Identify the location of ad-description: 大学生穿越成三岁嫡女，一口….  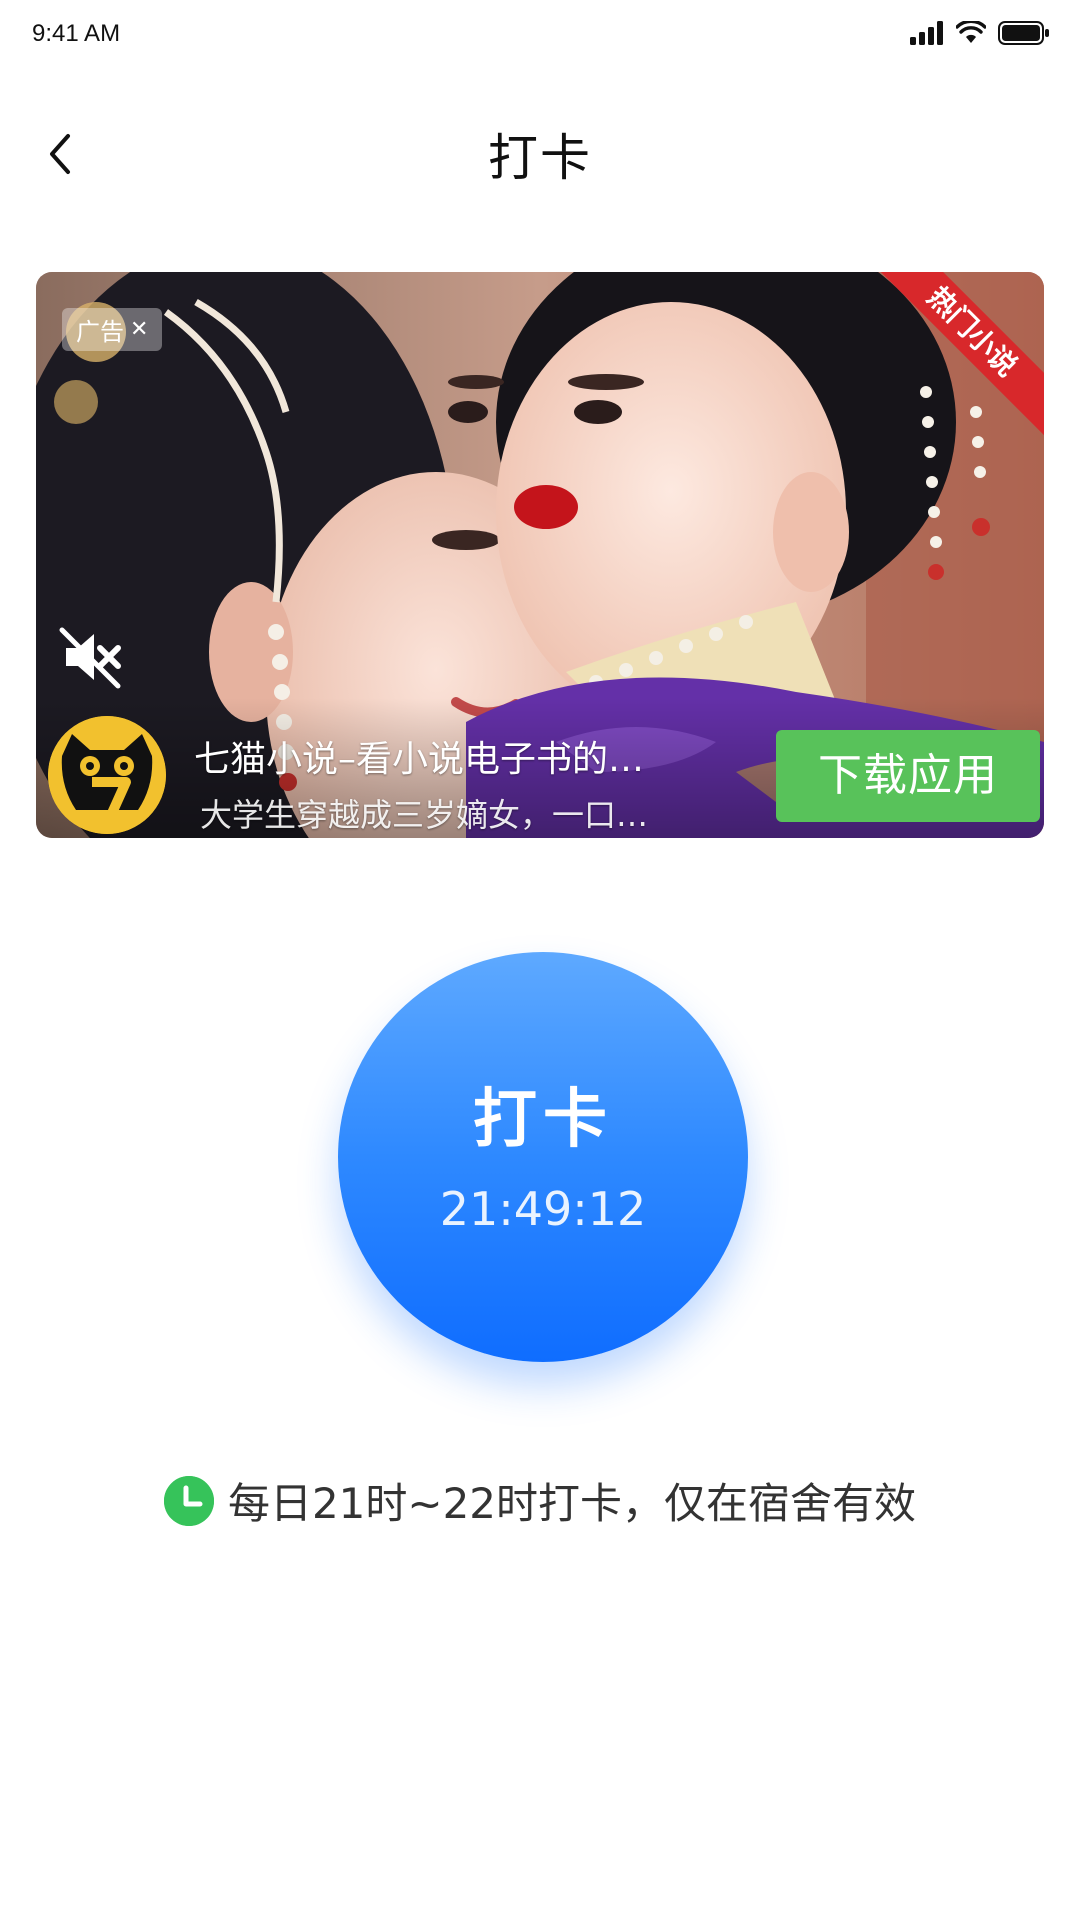
(424, 815).